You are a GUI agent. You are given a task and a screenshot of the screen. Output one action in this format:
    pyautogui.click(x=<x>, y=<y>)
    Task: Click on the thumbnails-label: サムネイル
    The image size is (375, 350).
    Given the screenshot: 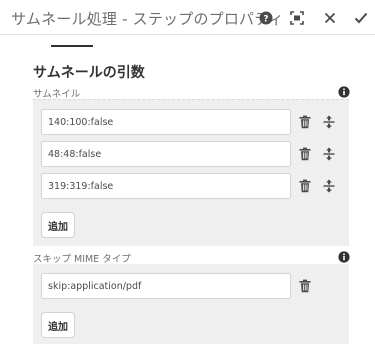 What is the action you would take?
    pyautogui.click(x=57, y=94)
    